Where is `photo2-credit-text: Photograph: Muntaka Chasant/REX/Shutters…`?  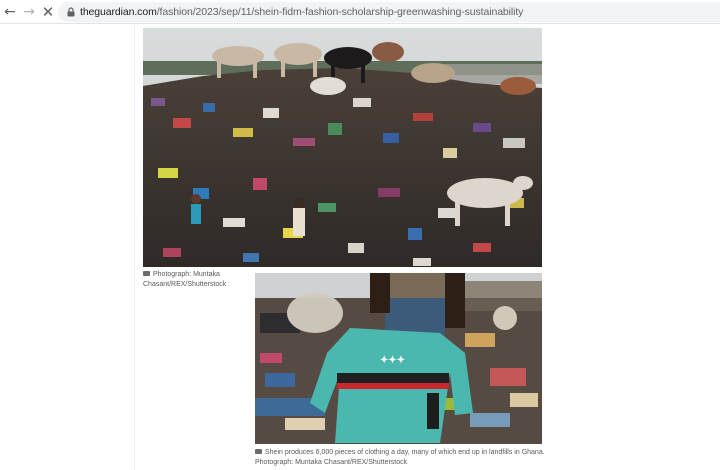 photo2-credit-text: Photograph: Muntaka Chasant/REX/Shutters… is located at coordinates (331, 462).